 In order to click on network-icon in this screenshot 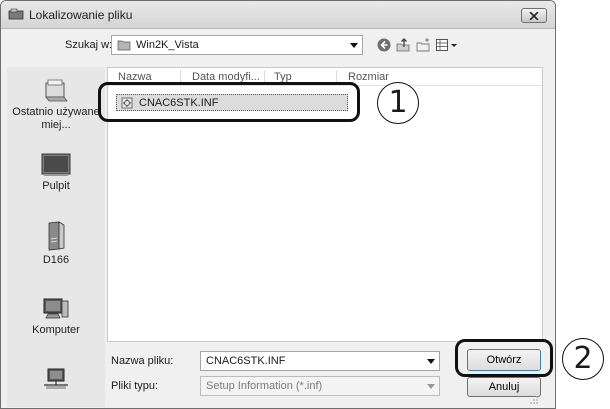, I will do `click(56, 378)`.